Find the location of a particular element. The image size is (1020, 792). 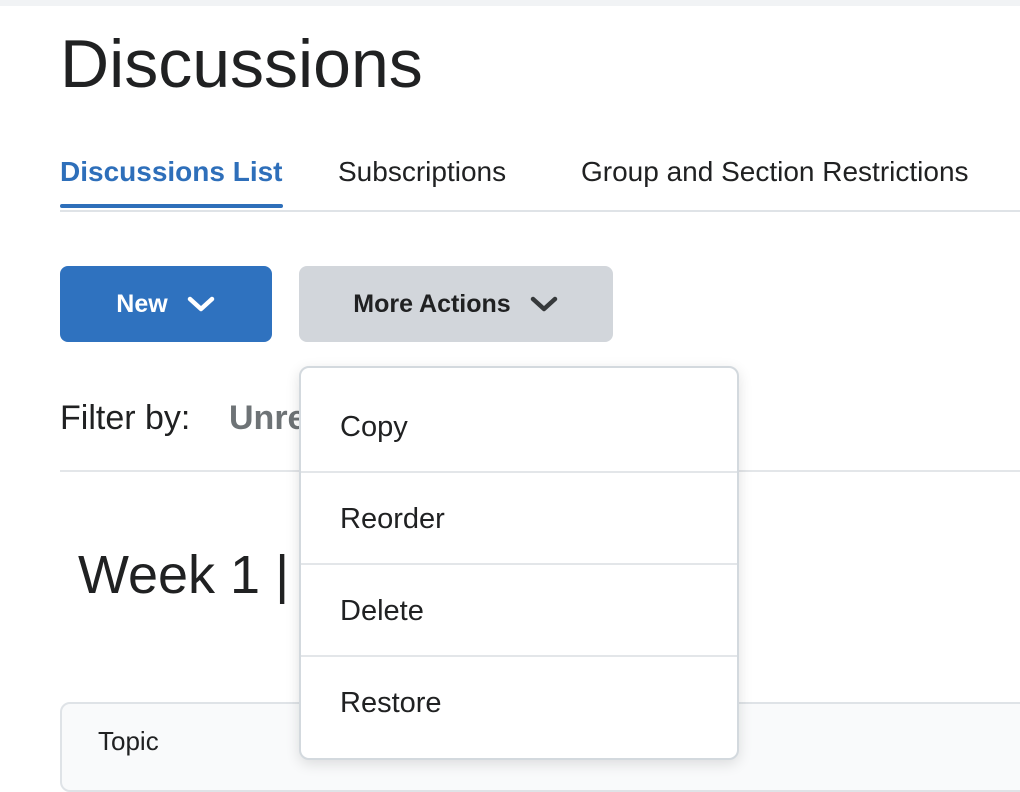

new-button-label: New is located at coordinates (142, 303).